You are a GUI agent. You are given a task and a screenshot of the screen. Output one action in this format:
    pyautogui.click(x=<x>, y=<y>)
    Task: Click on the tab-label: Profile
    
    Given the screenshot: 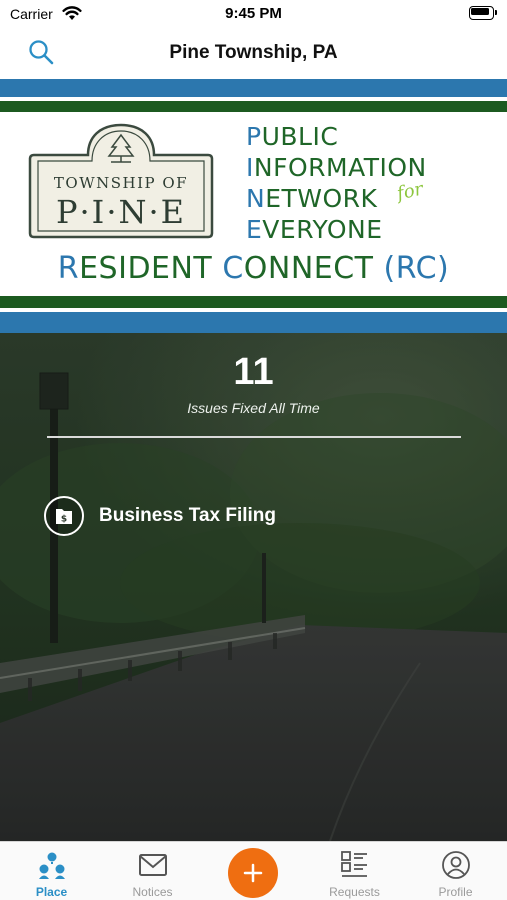 What is the action you would take?
    pyautogui.click(x=455, y=892)
    